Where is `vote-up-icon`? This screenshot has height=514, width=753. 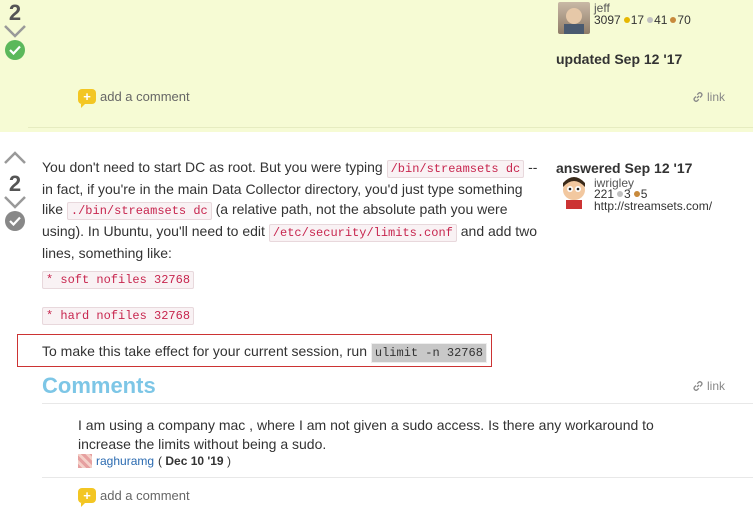
vote-up-icon is located at coordinates (15, 158).